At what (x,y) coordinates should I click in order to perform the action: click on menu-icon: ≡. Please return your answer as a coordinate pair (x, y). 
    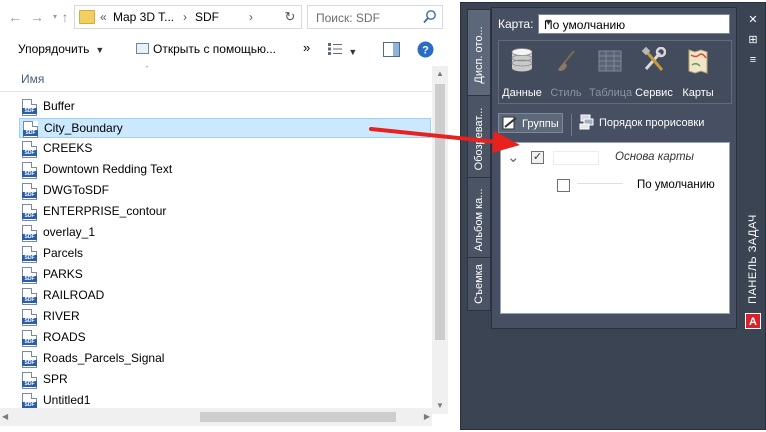
    Looking at the image, I should click on (753, 60).